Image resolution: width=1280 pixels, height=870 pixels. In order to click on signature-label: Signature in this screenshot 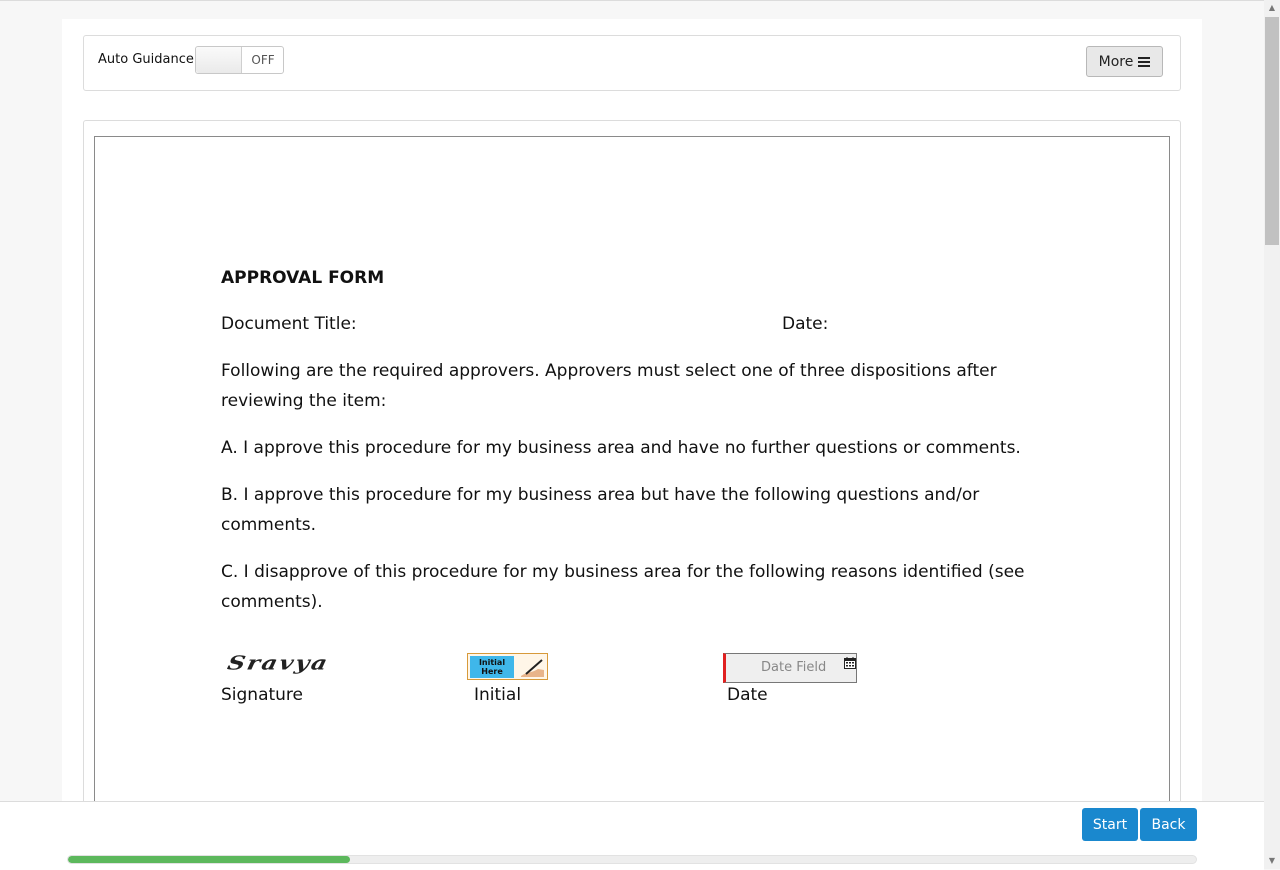, I will do `click(262, 695)`.